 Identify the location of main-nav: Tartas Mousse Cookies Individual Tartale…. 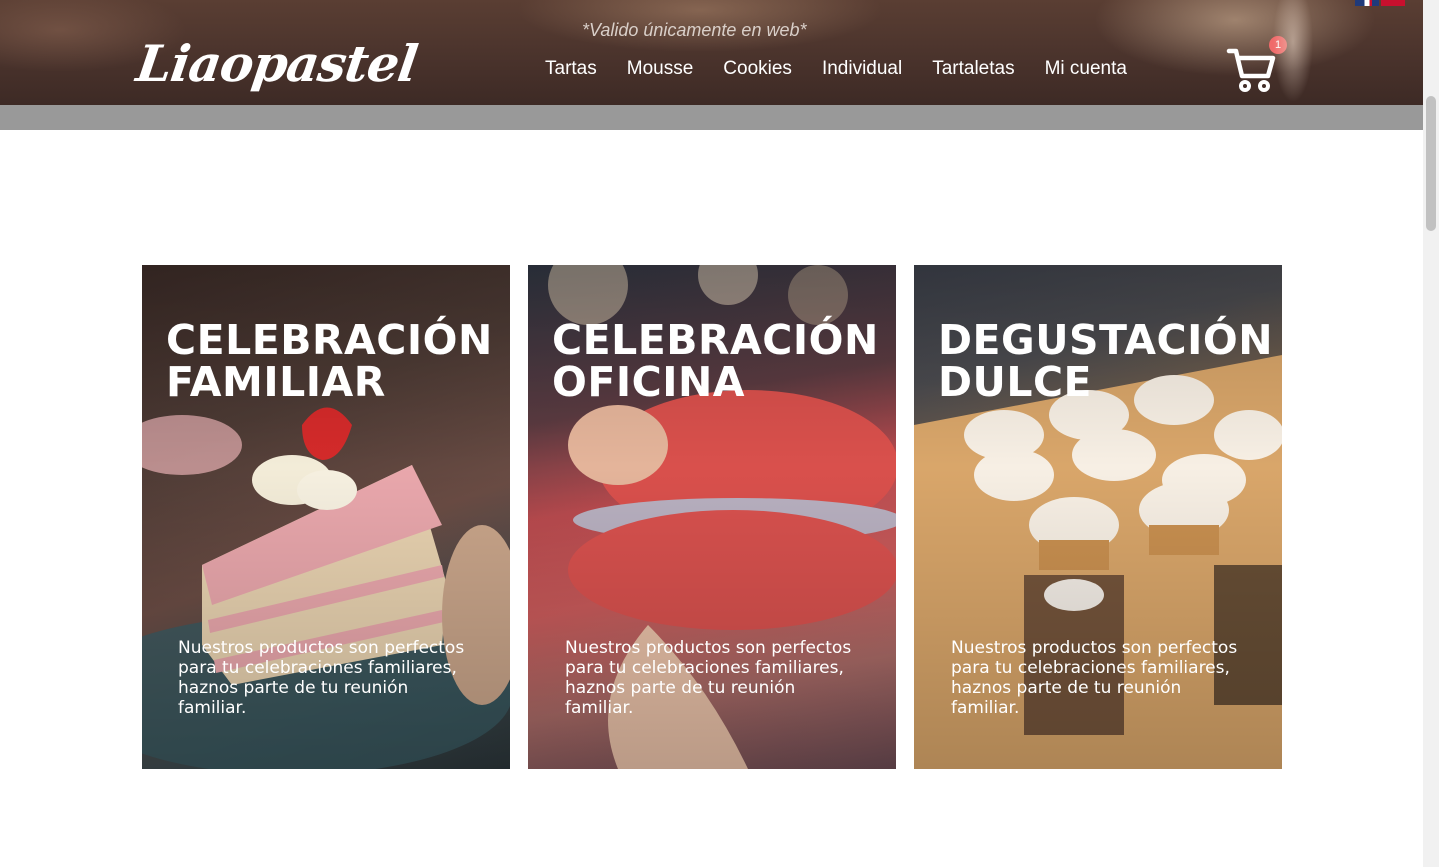
(836, 69).